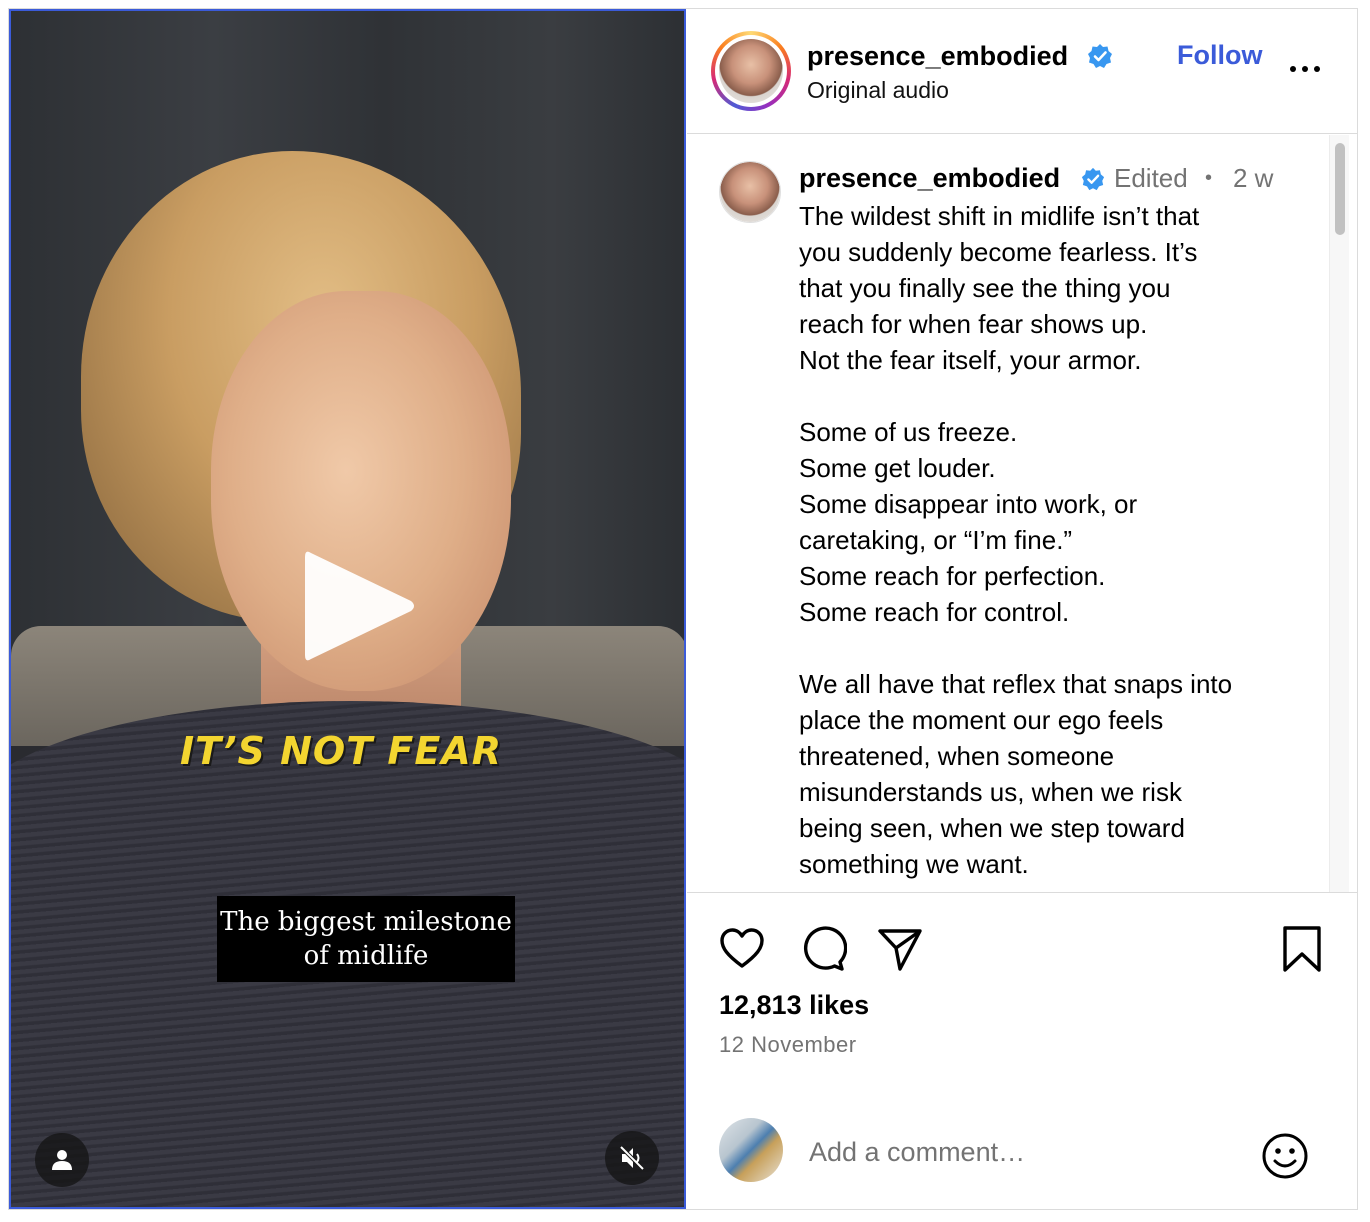 Image resolution: width=1370 pixels, height=1222 pixels. I want to click on post-age: 2 w, so click(1253, 178).